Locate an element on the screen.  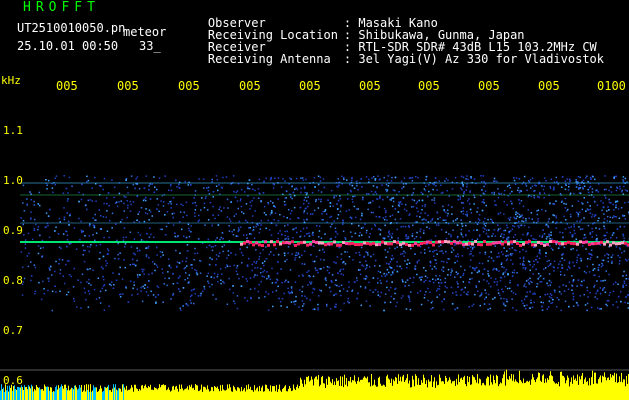
frequency-unit-label: kHz is located at coordinates (11, 80).